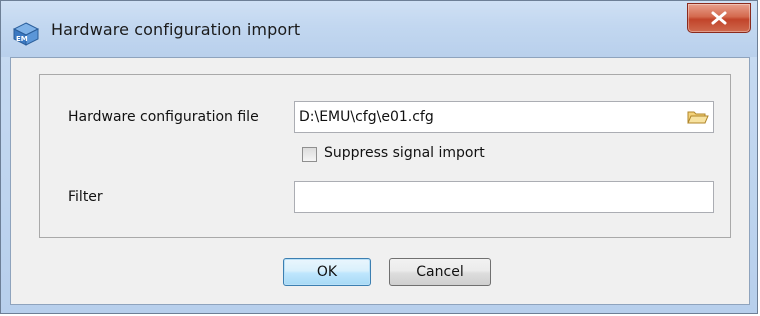 The image size is (760, 316). I want to click on hw-config-file-value: D:\EMU\cfg\e01.cfg, so click(366, 117).